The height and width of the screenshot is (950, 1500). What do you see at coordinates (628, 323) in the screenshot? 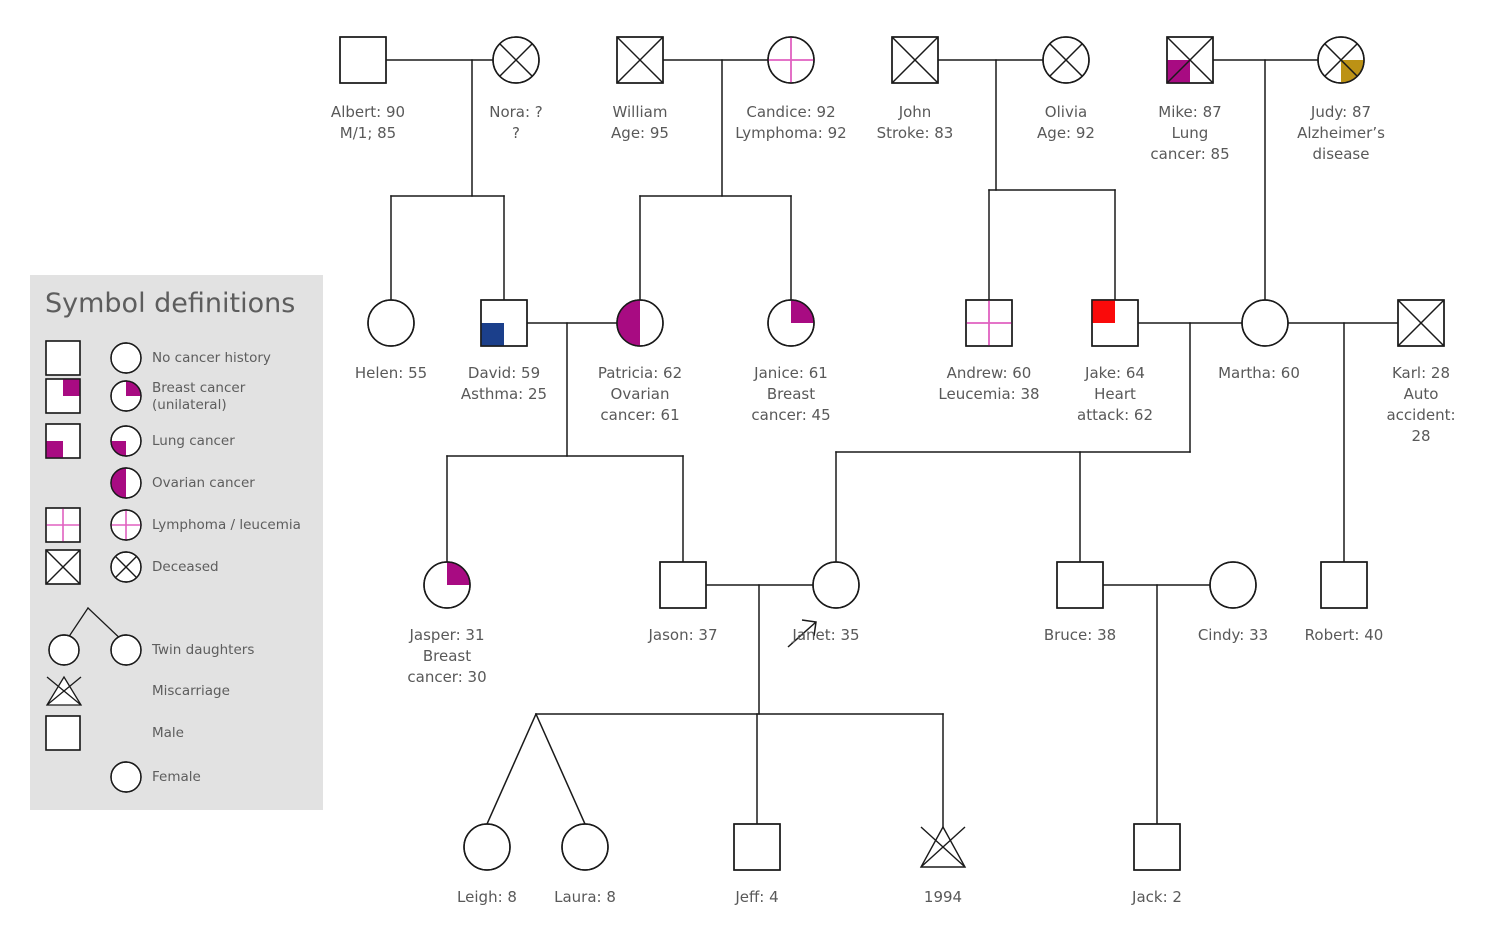
I see `ovarian-cancer-fill` at bounding box center [628, 323].